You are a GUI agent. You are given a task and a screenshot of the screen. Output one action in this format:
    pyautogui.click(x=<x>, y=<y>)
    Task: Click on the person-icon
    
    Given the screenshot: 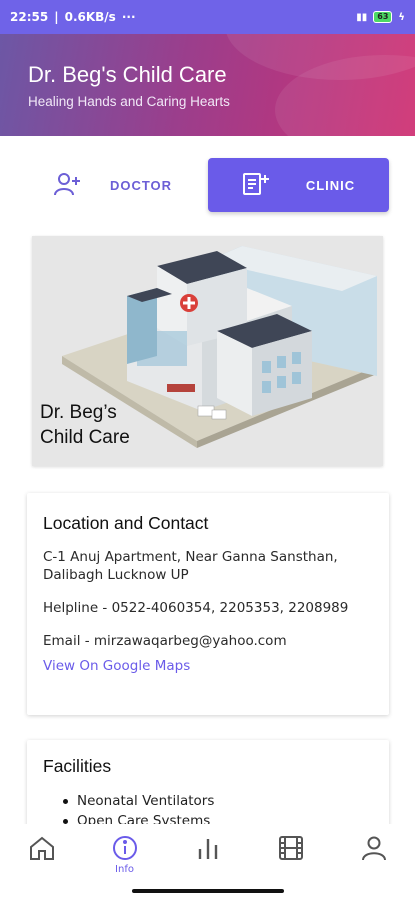 What is the action you would take?
    pyautogui.click(x=373, y=848)
    